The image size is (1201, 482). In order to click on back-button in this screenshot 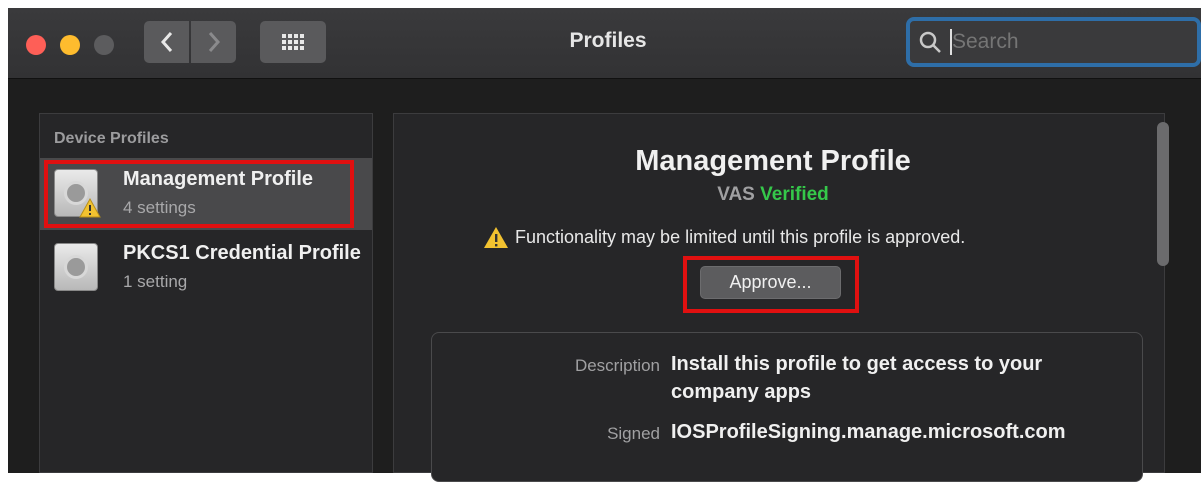, I will do `click(166, 42)`.